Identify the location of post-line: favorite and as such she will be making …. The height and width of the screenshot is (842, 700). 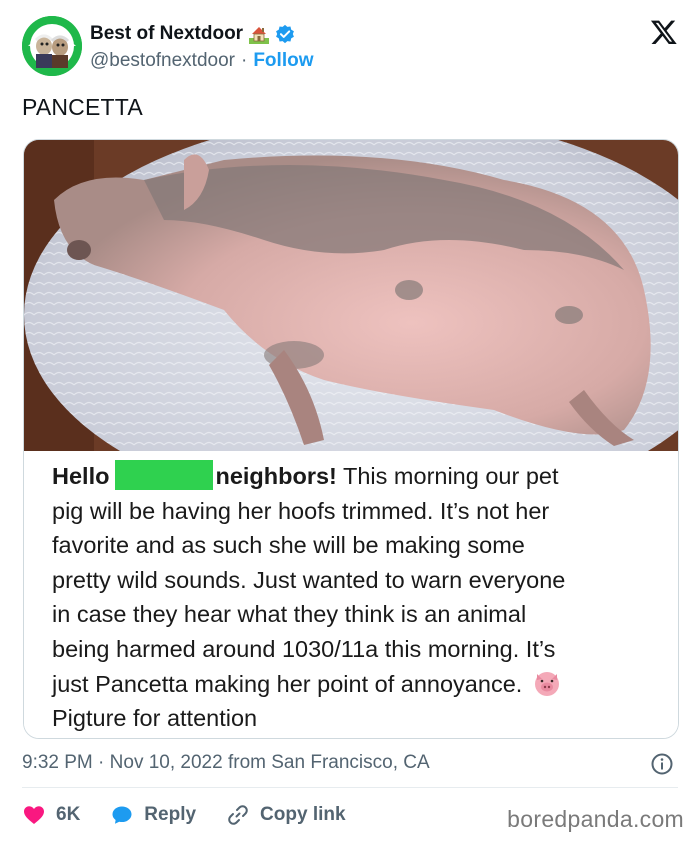
(288, 545).